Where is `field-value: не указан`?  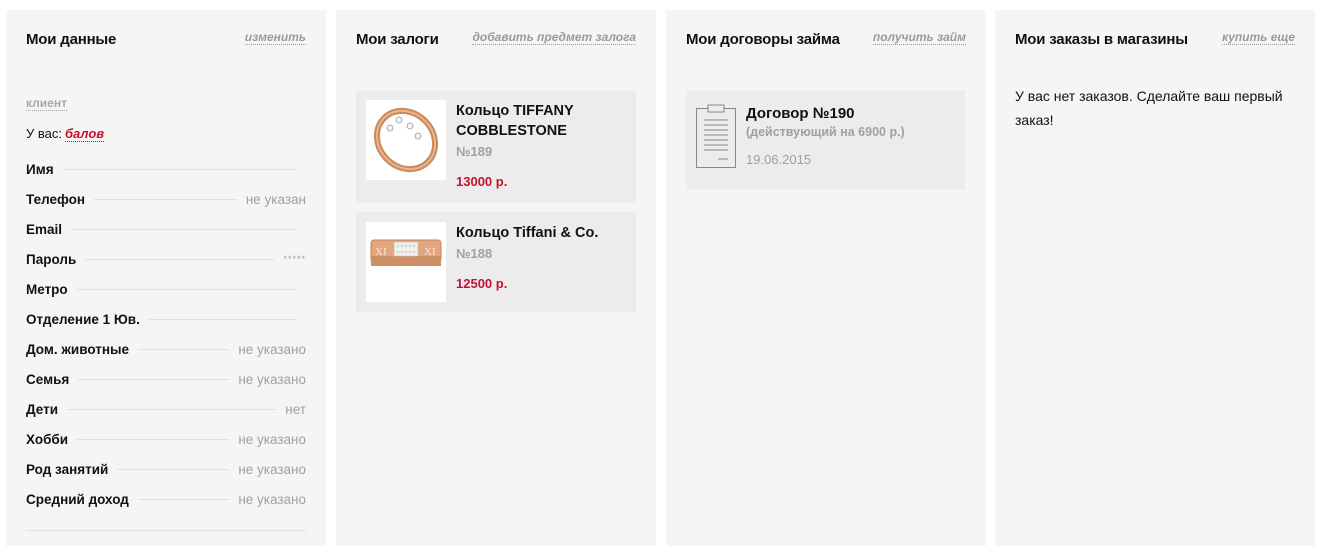
field-value: не указан is located at coordinates (275, 199).